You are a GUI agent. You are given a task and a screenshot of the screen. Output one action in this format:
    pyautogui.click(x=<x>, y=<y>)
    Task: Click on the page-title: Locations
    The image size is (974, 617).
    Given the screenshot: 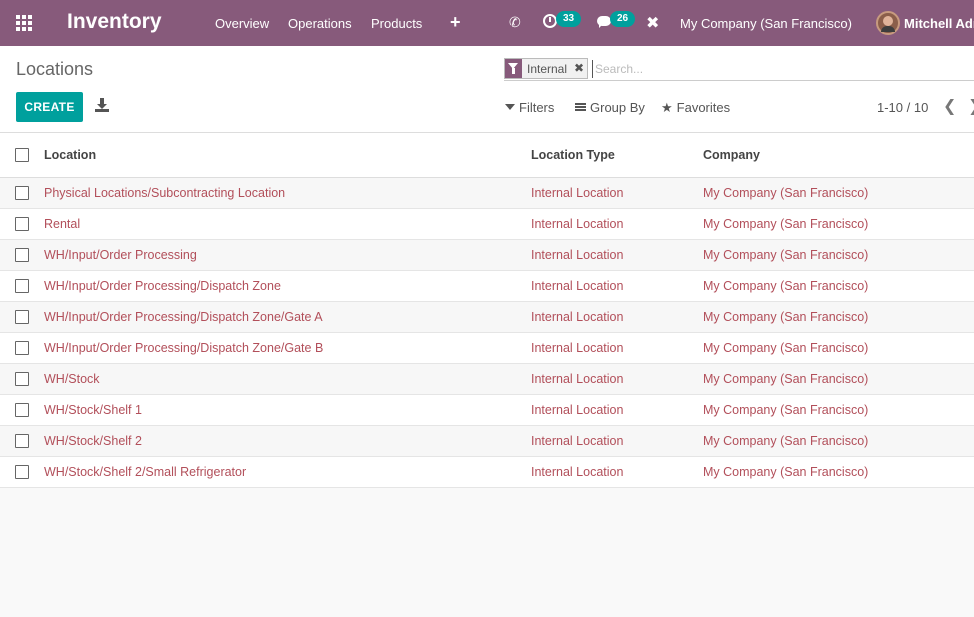 What is the action you would take?
    pyautogui.click(x=54, y=69)
    